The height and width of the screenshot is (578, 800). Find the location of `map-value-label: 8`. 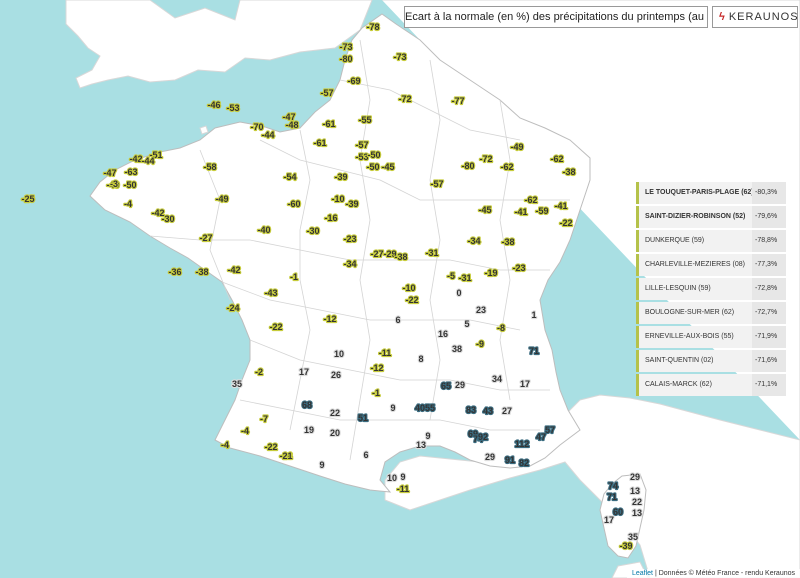

map-value-label: 8 is located at coordinates (420, 359).